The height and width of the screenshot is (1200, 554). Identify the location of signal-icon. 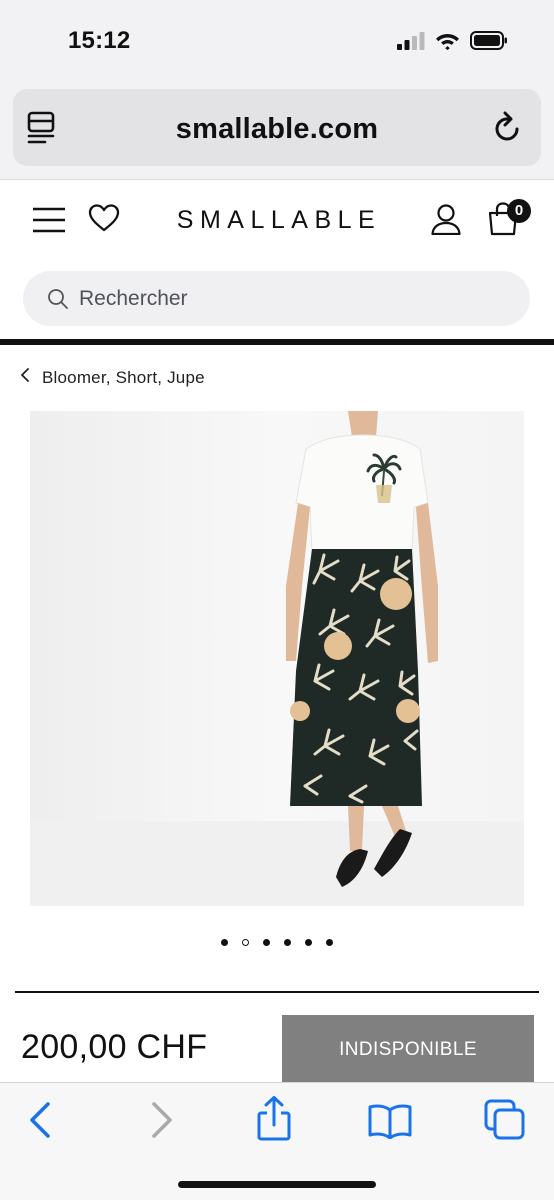
(411, 43).